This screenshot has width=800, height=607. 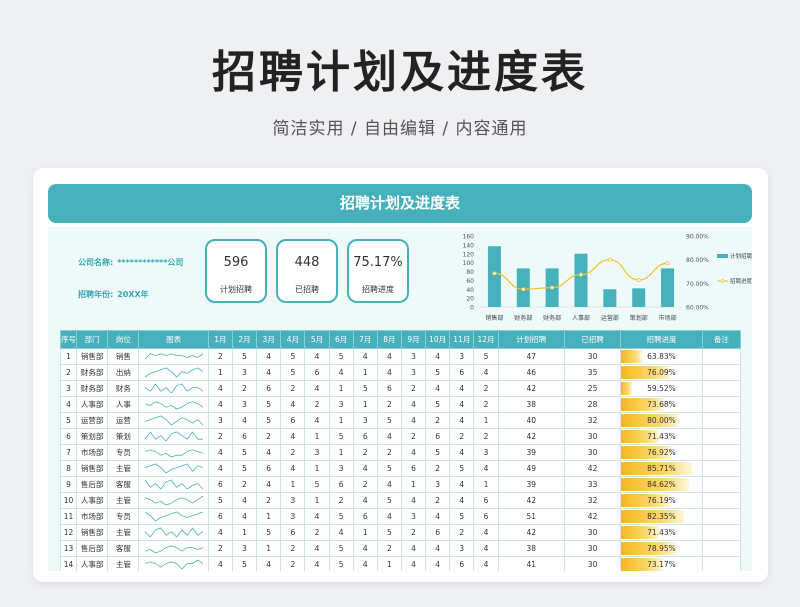 What do you see at coordinates (592, 500) in the screenshot?
I see `hired-cell: 32` at bounding box center [592, 500].